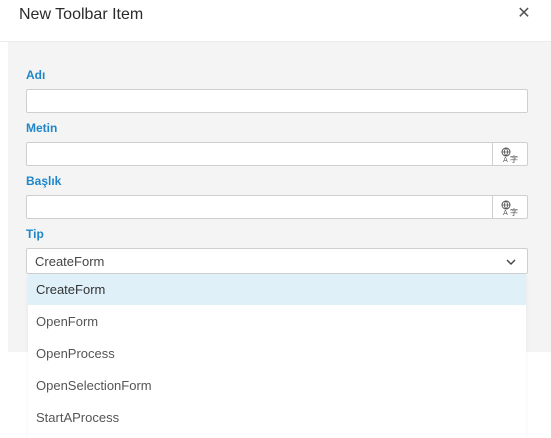 Image resolution: width=551 pixels, height=438 pixels. I want to click on dropdown-option: CreateForm, so click(277, 289).